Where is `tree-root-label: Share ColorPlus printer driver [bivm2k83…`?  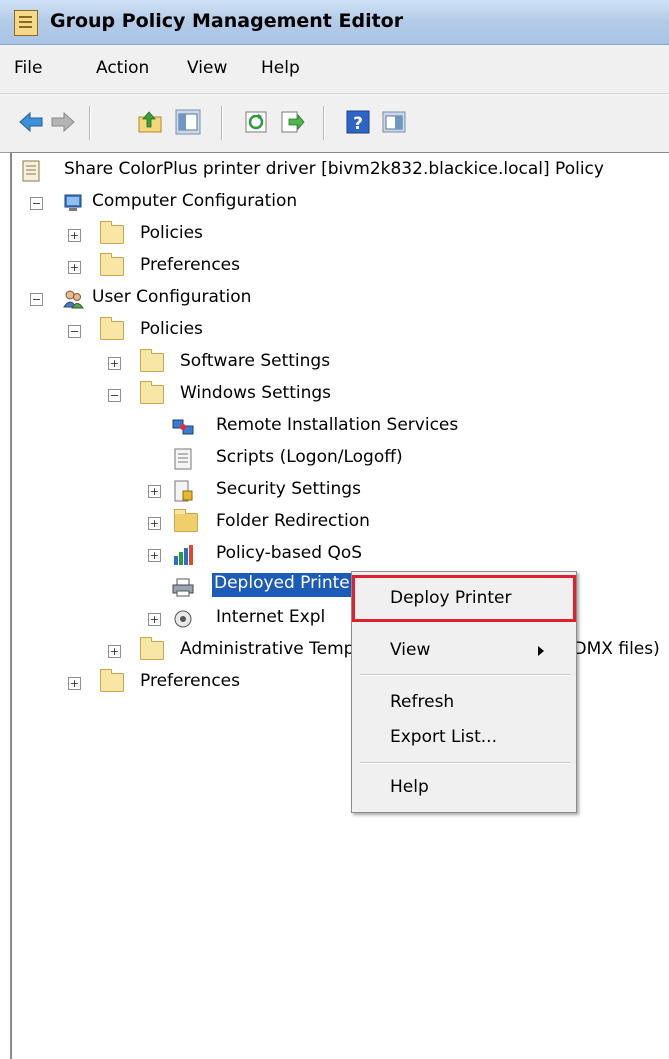
tree-root-label: Share ColorPlus printer driver [bivm2k83… is located at coordinates (334, 169).